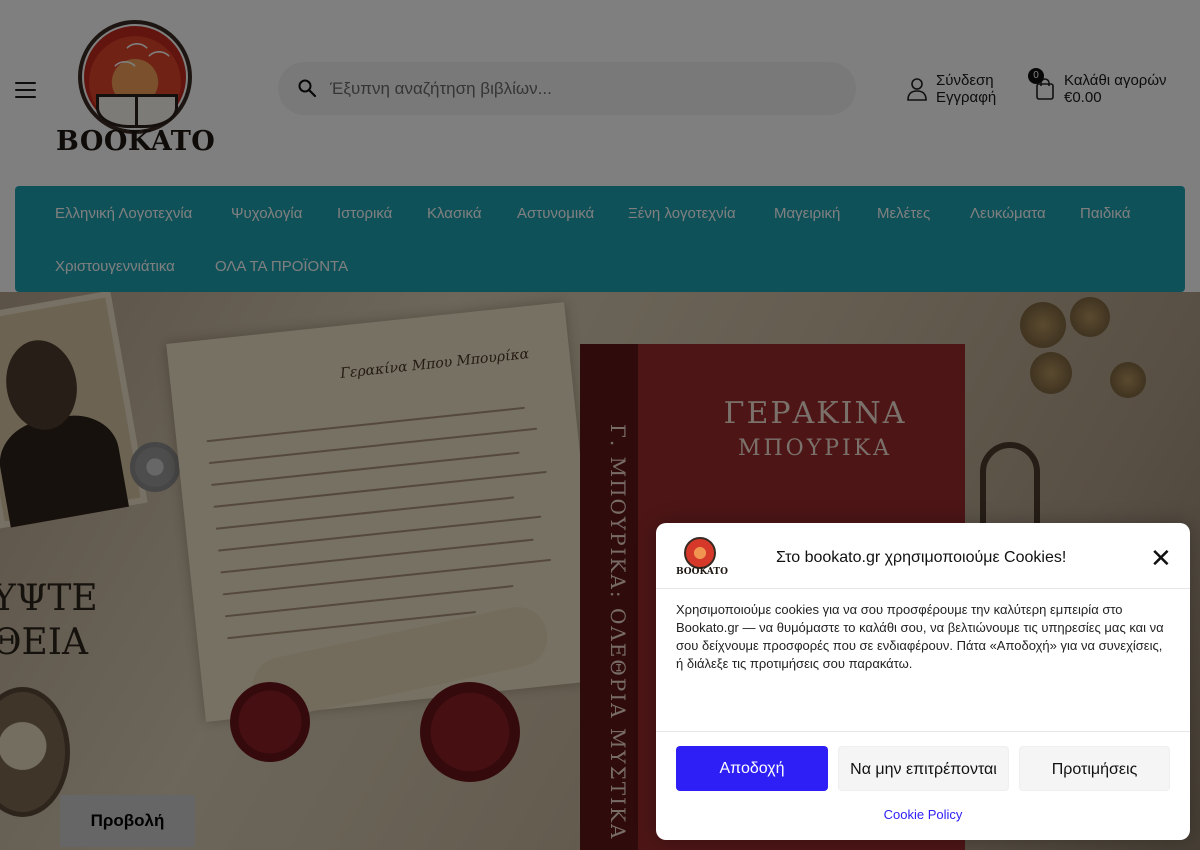 The height and width of the screenshot is (850, 1200). What do you see at coordinates (752, 768) in the screenshot?
I see `accept-cookies-button: Αποδοχή` at bounding box center [752, 768].